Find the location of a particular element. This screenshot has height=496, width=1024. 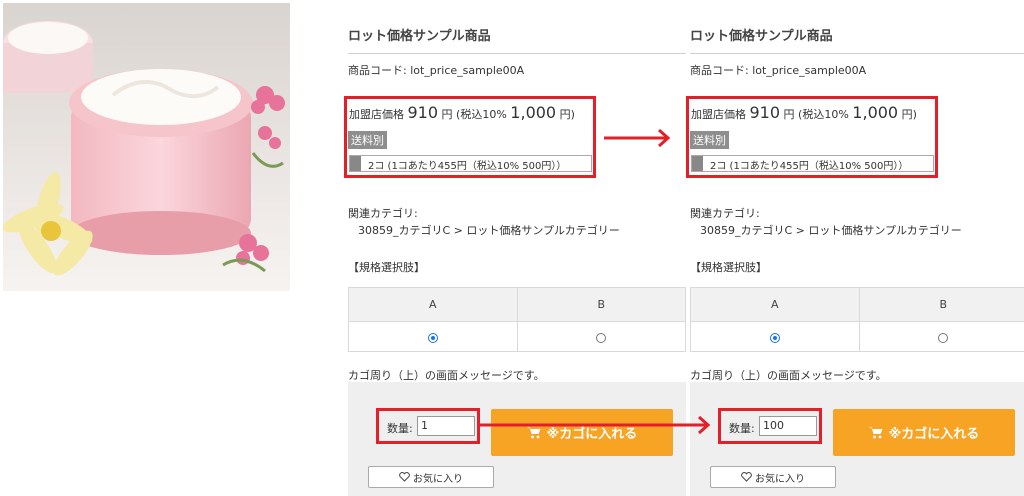

quantity-input: 1 is located at coordinates (446, 426).